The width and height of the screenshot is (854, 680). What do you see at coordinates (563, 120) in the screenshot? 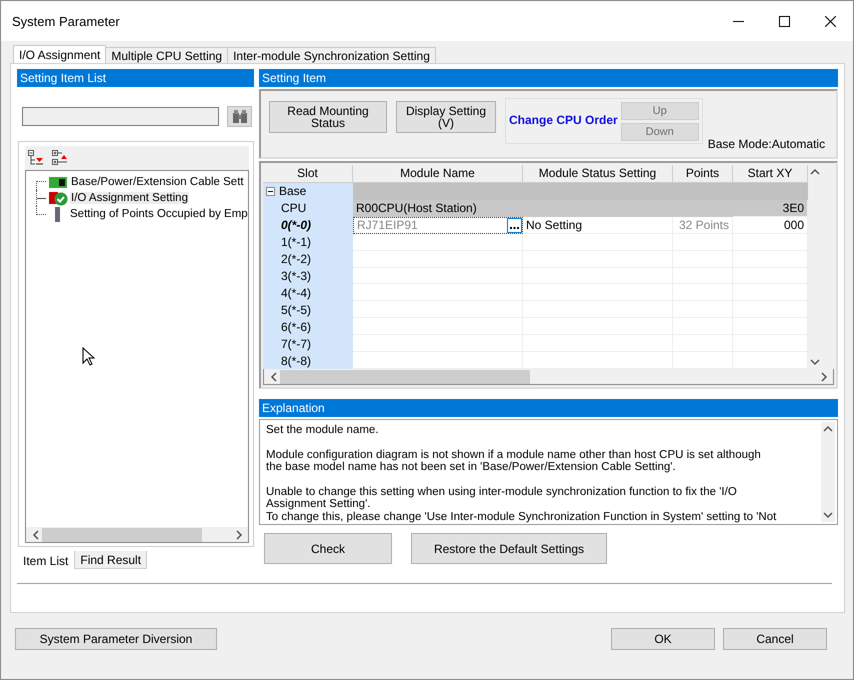
I see `cpu-order-label: Change CPU Order` at bounding box center [563, 120].